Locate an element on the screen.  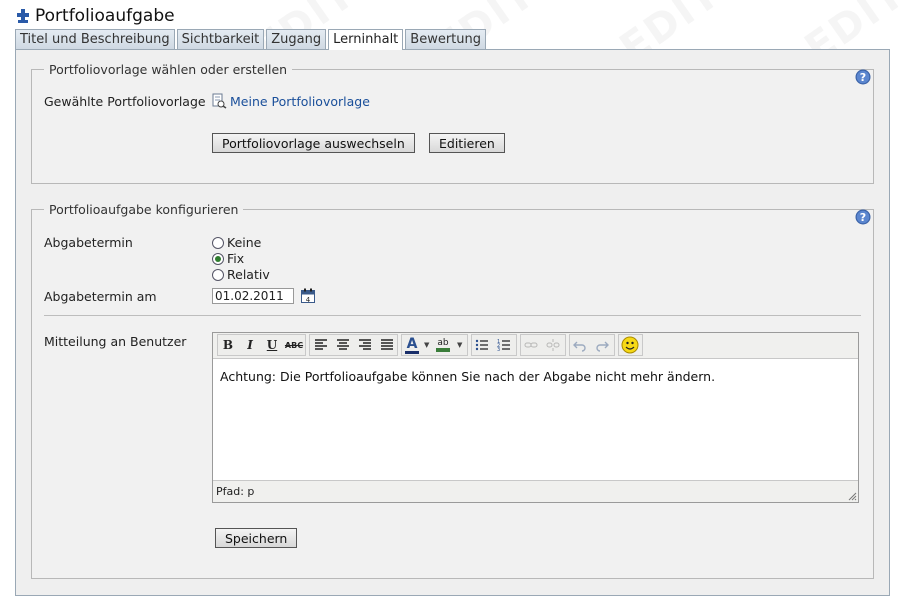
redo-icon is located at coordinates (602, 345).